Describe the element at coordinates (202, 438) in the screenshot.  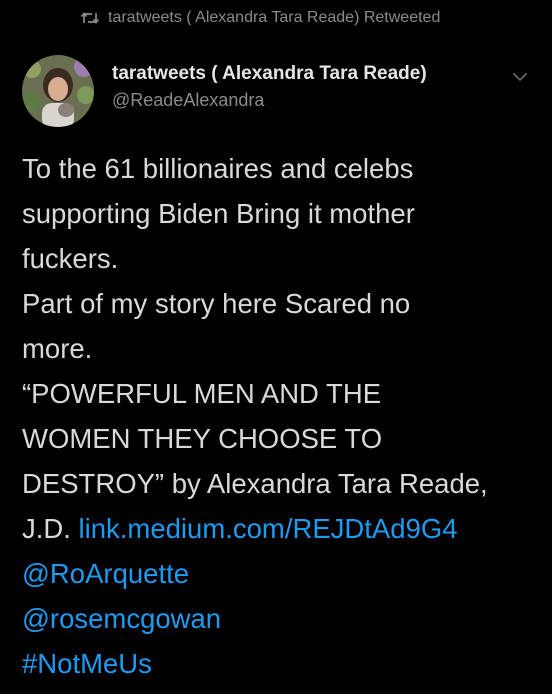
I see `tweet-line: WOMEN THEY CHOOSE TO` at that location.